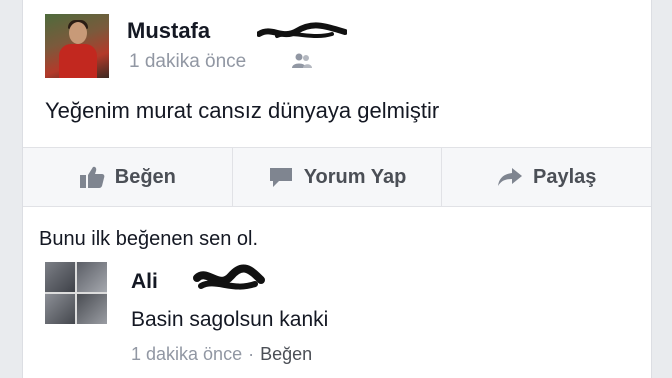  I want to click on comment-text: Basin sagolsun kanki, so click(230, 319).